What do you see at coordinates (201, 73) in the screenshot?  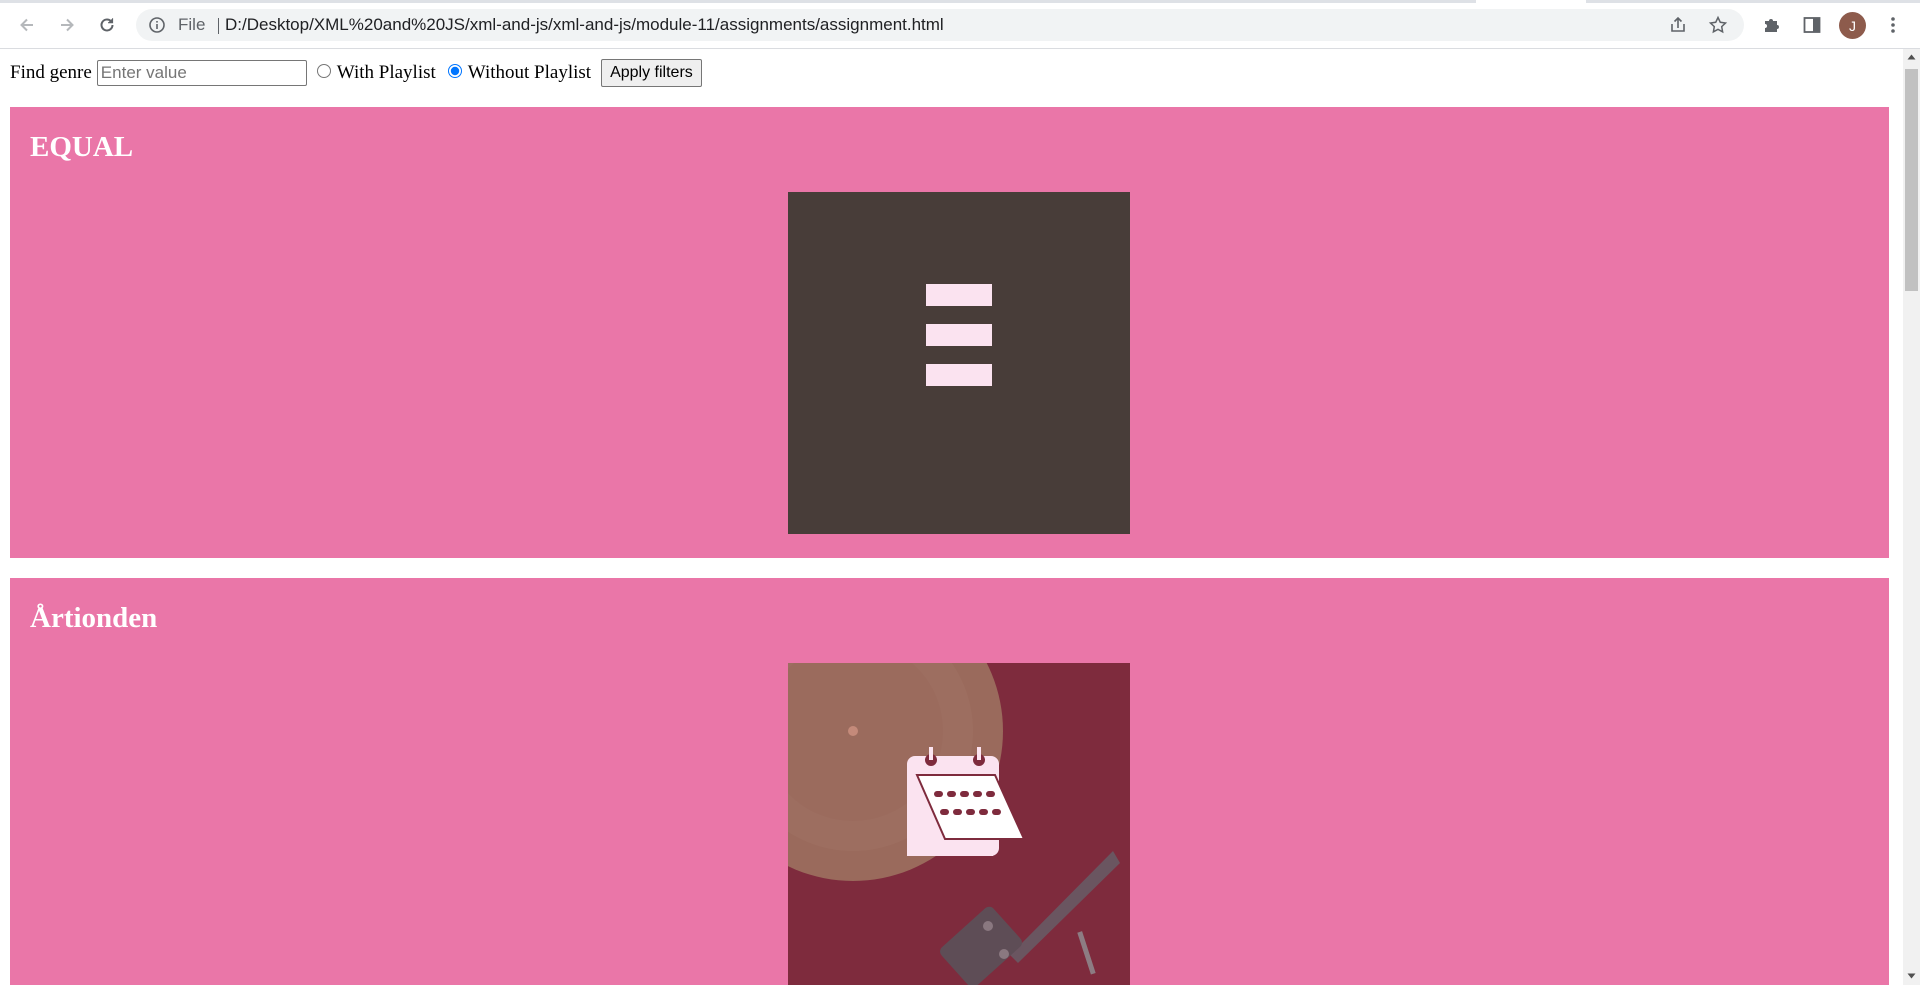 I see `genre-search-input` at bounding box center [201, 73].